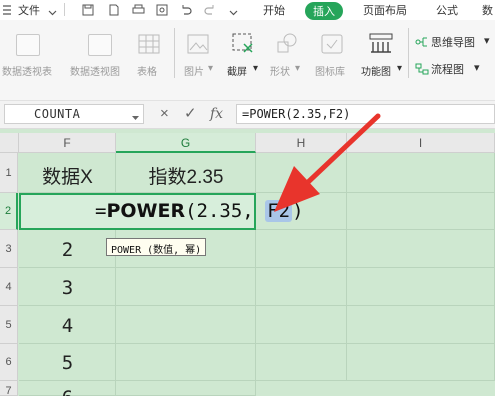 The width and height of the screenshot is (495, 401). Describe the element at coordinates (219, 211) in the screenshot. I see `formula-args: (2.35,` at that location.